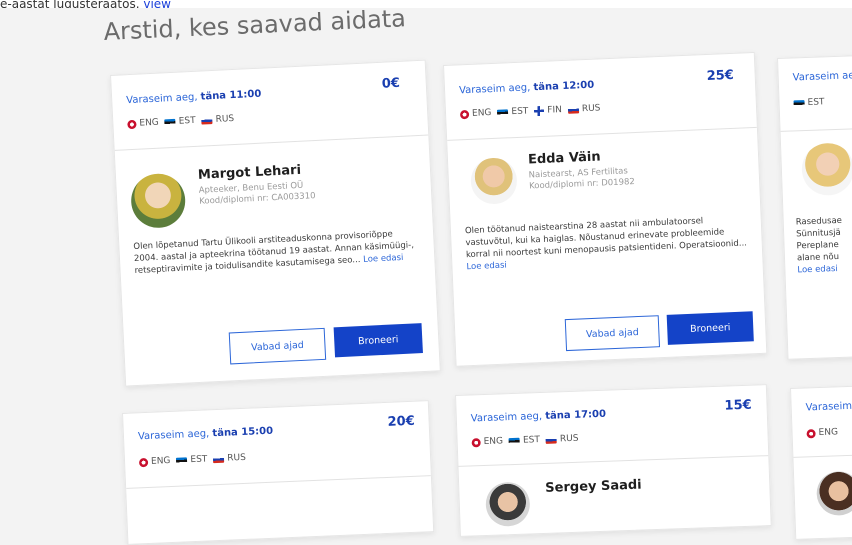 This screenshot has width=852, height=545. What do you see at coordinates (539, 111) in the screenshot?
I see `finland-flag-icon` at bounding box center [539, 111].